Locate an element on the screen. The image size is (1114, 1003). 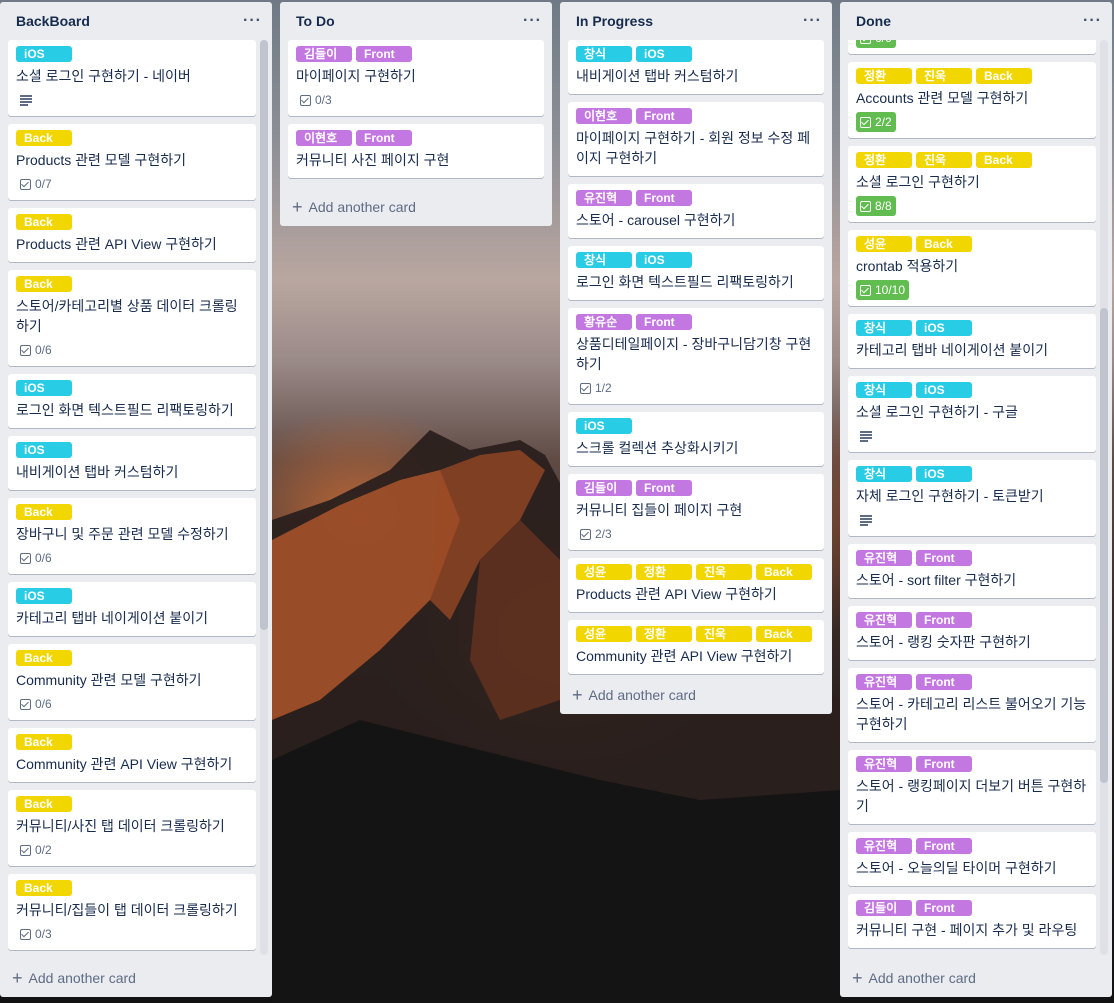
list-item: 창식 iOS 카테고리 탭바 네이게이션 붙이기 is located at coordinates (972, 341).